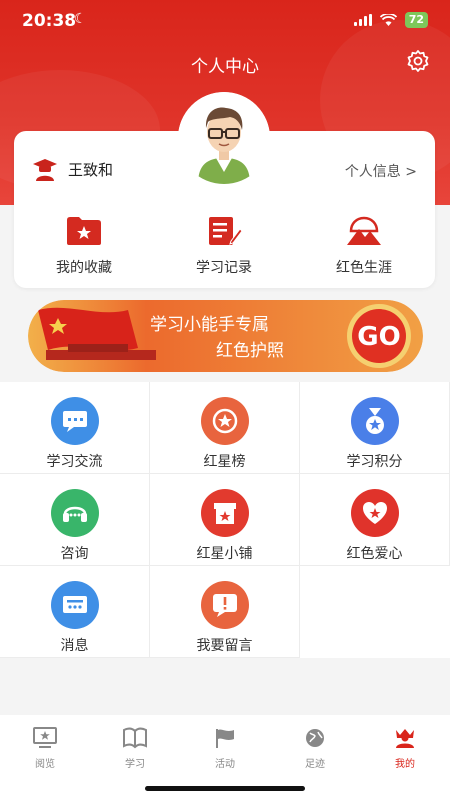 Image resolution: width=450 pixels, height=800 pixels. I want to click on personal-info-link: 个人信息 >, so click(381, 171).